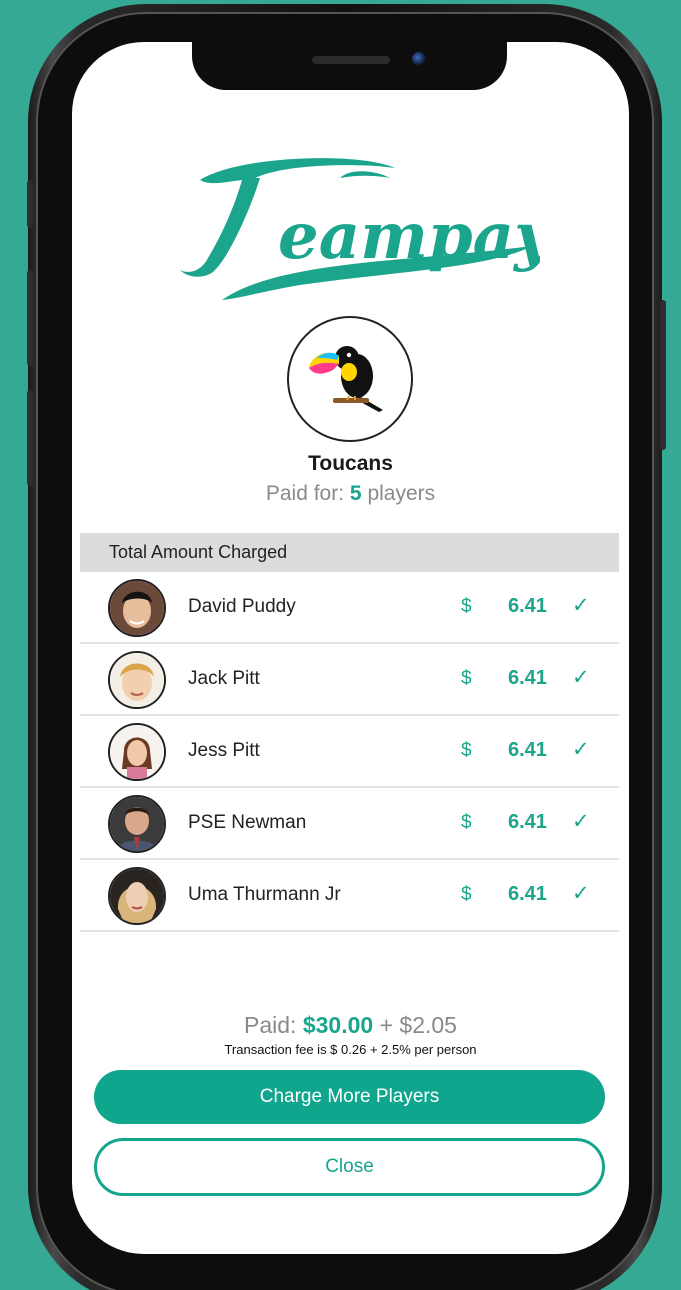 Image resolution: width=681 pixels, height=1290 pixels. Describe the element at coordinates (349, 608) in the screenshot. I see `list-item: David Puddy $ 6.41 ✓` at that location.